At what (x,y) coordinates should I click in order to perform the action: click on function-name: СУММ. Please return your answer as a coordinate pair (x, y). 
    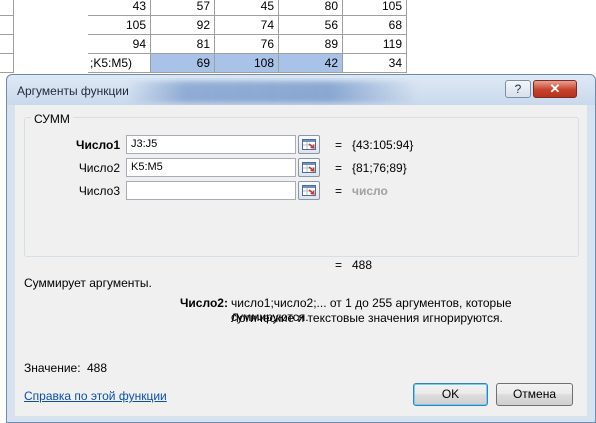
    Looking at the image, I should click on (52, 119).